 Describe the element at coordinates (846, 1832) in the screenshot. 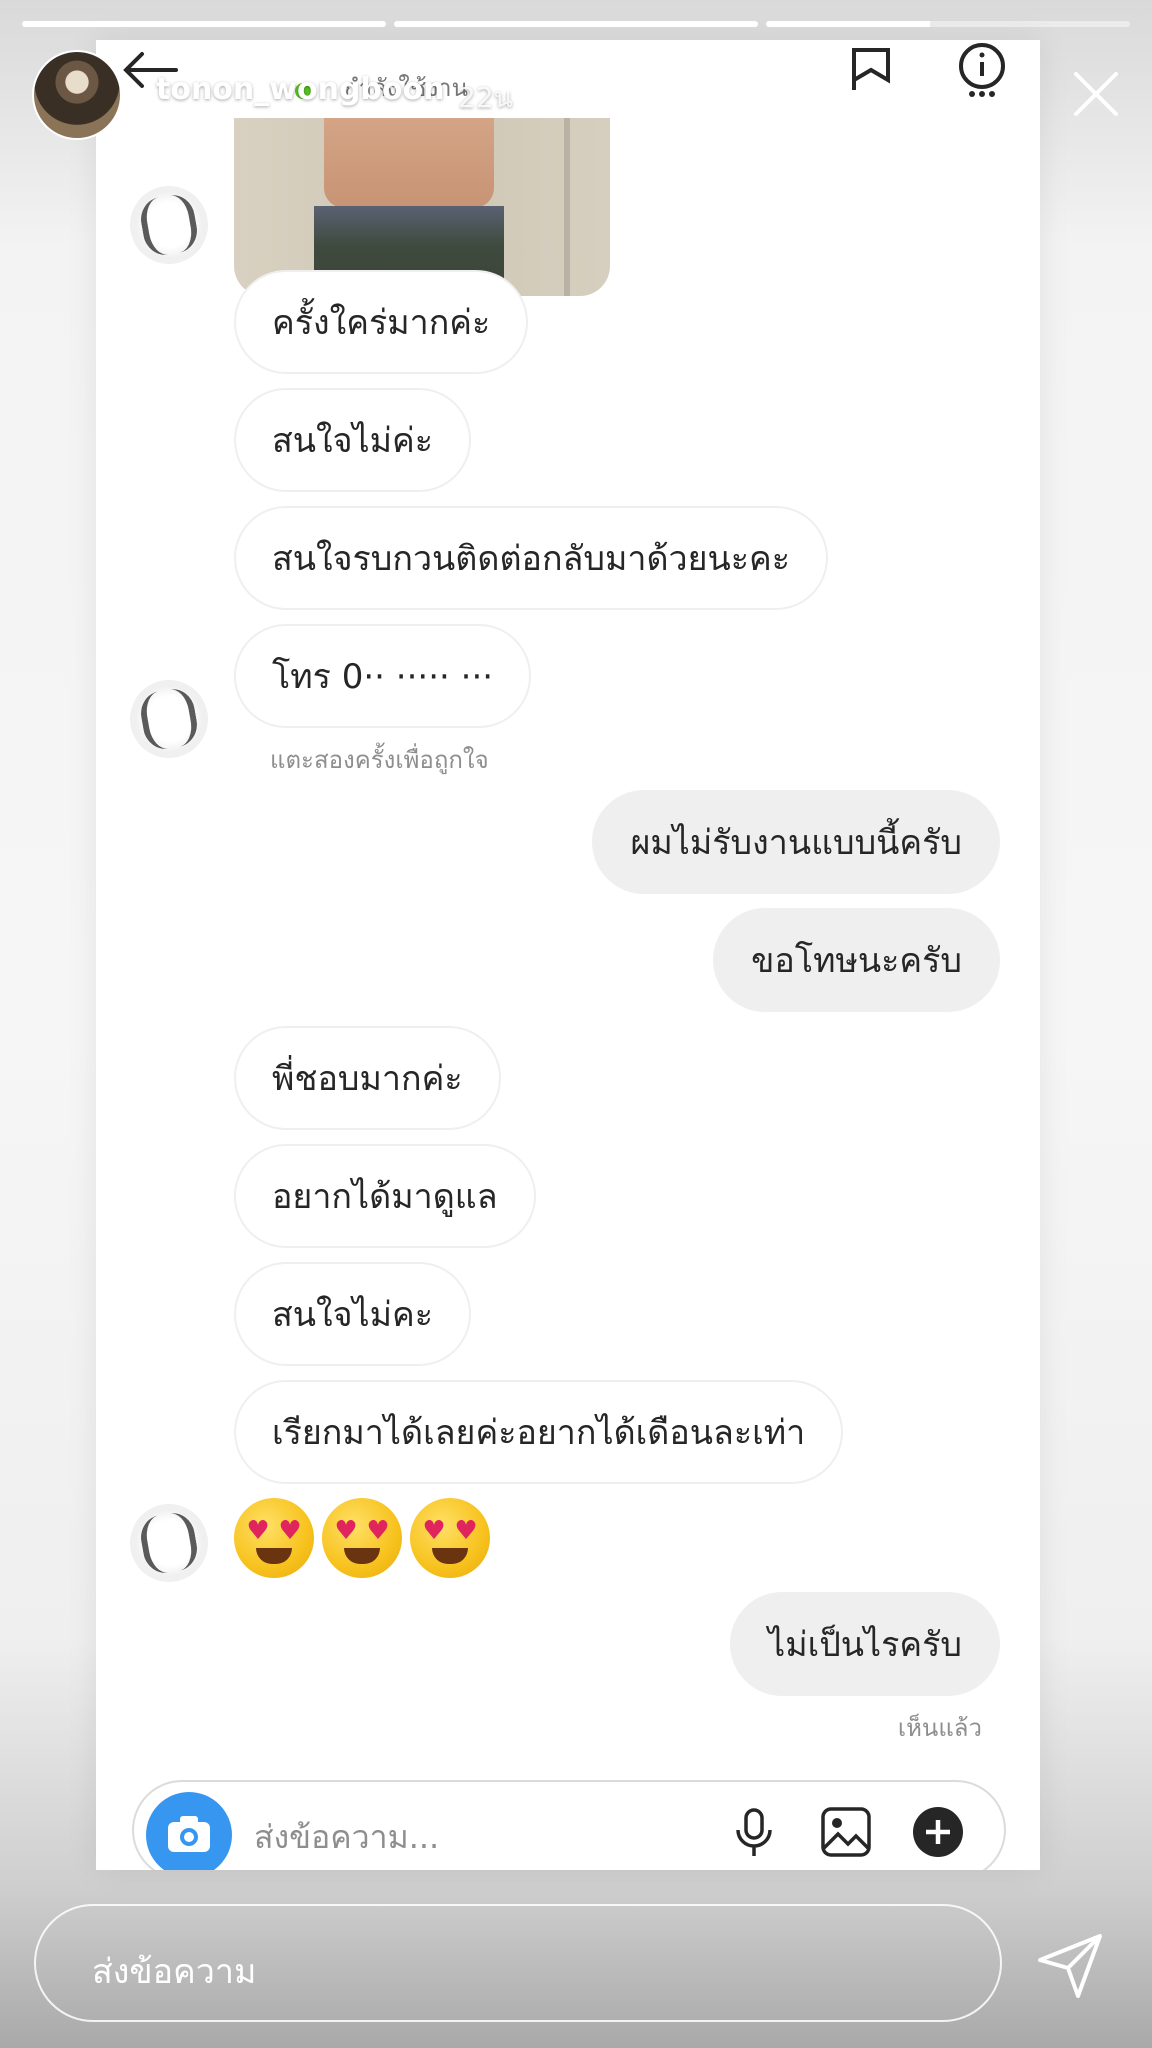

I see `image-icon` at that location.